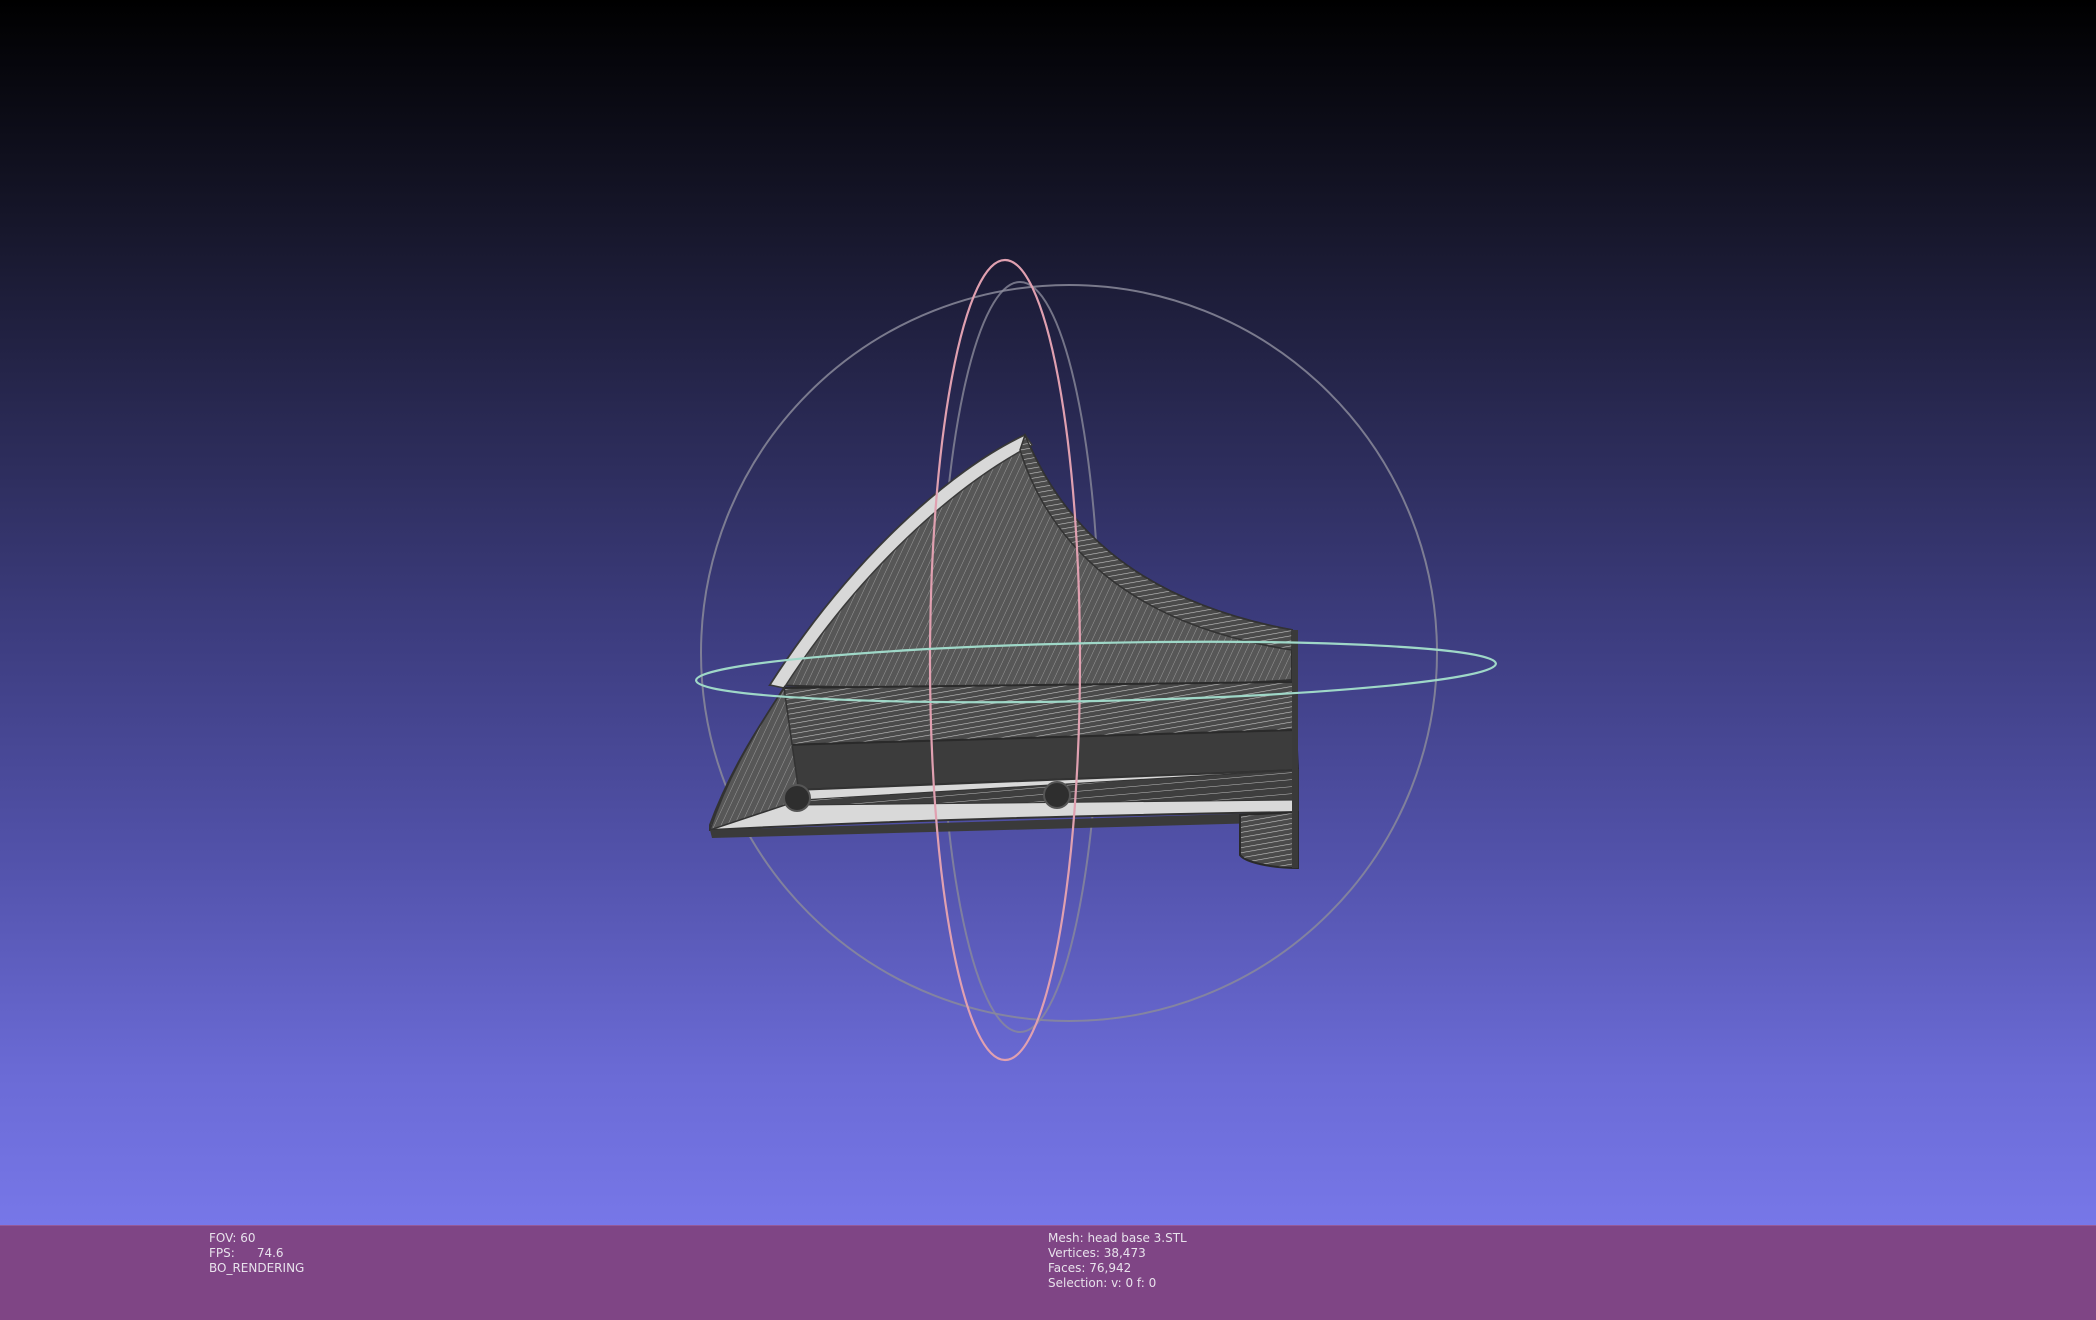  What do you see at coordinates (232, 1238) in the screenshot?
I see `fov-readout: FOV: 60` at bounding box center [232, 1238].